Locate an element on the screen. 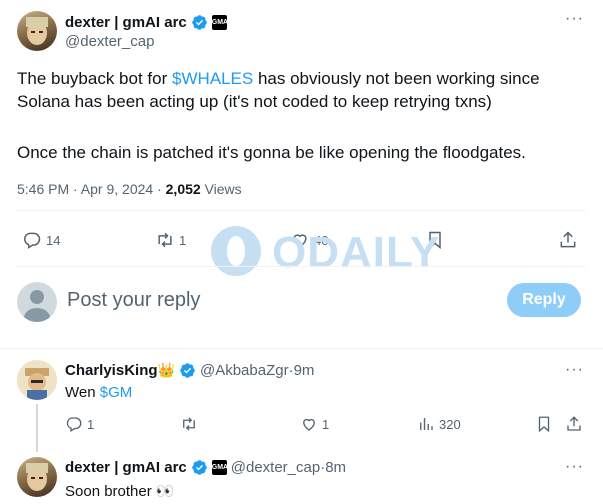 Image resolution: width=603 pixels, height=504 pixels. reply1-views-action: 320 is located at coordinates (439, 424).